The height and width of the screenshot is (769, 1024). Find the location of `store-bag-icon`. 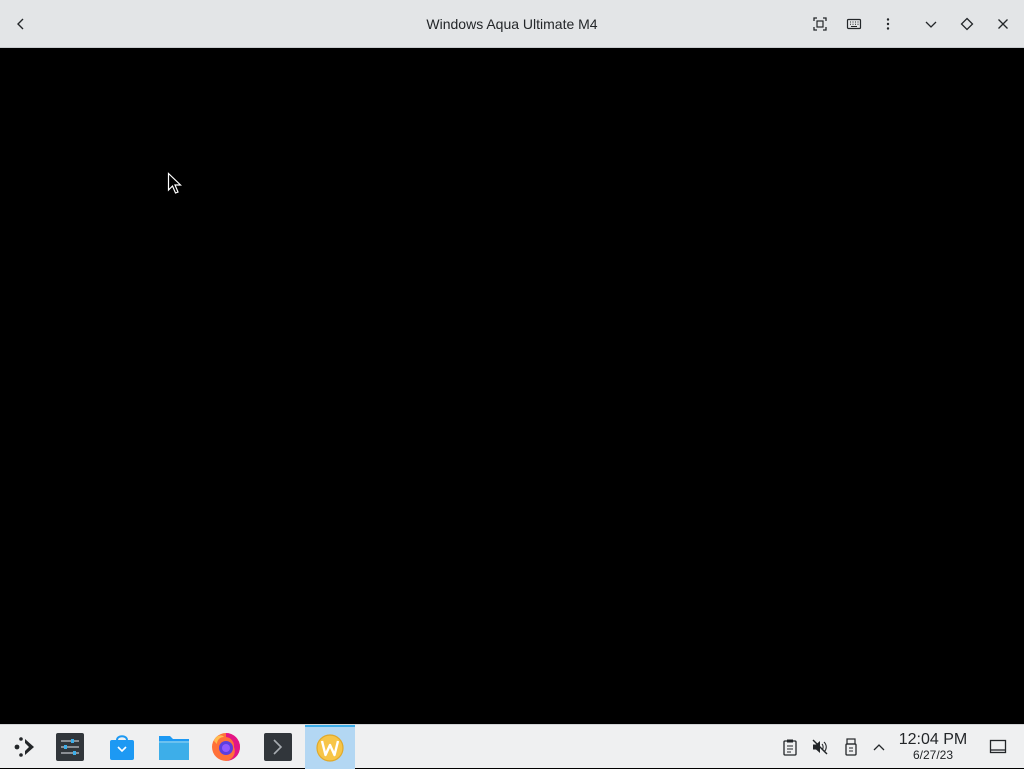

store-bag-icon is located at coordinates (122, 747).